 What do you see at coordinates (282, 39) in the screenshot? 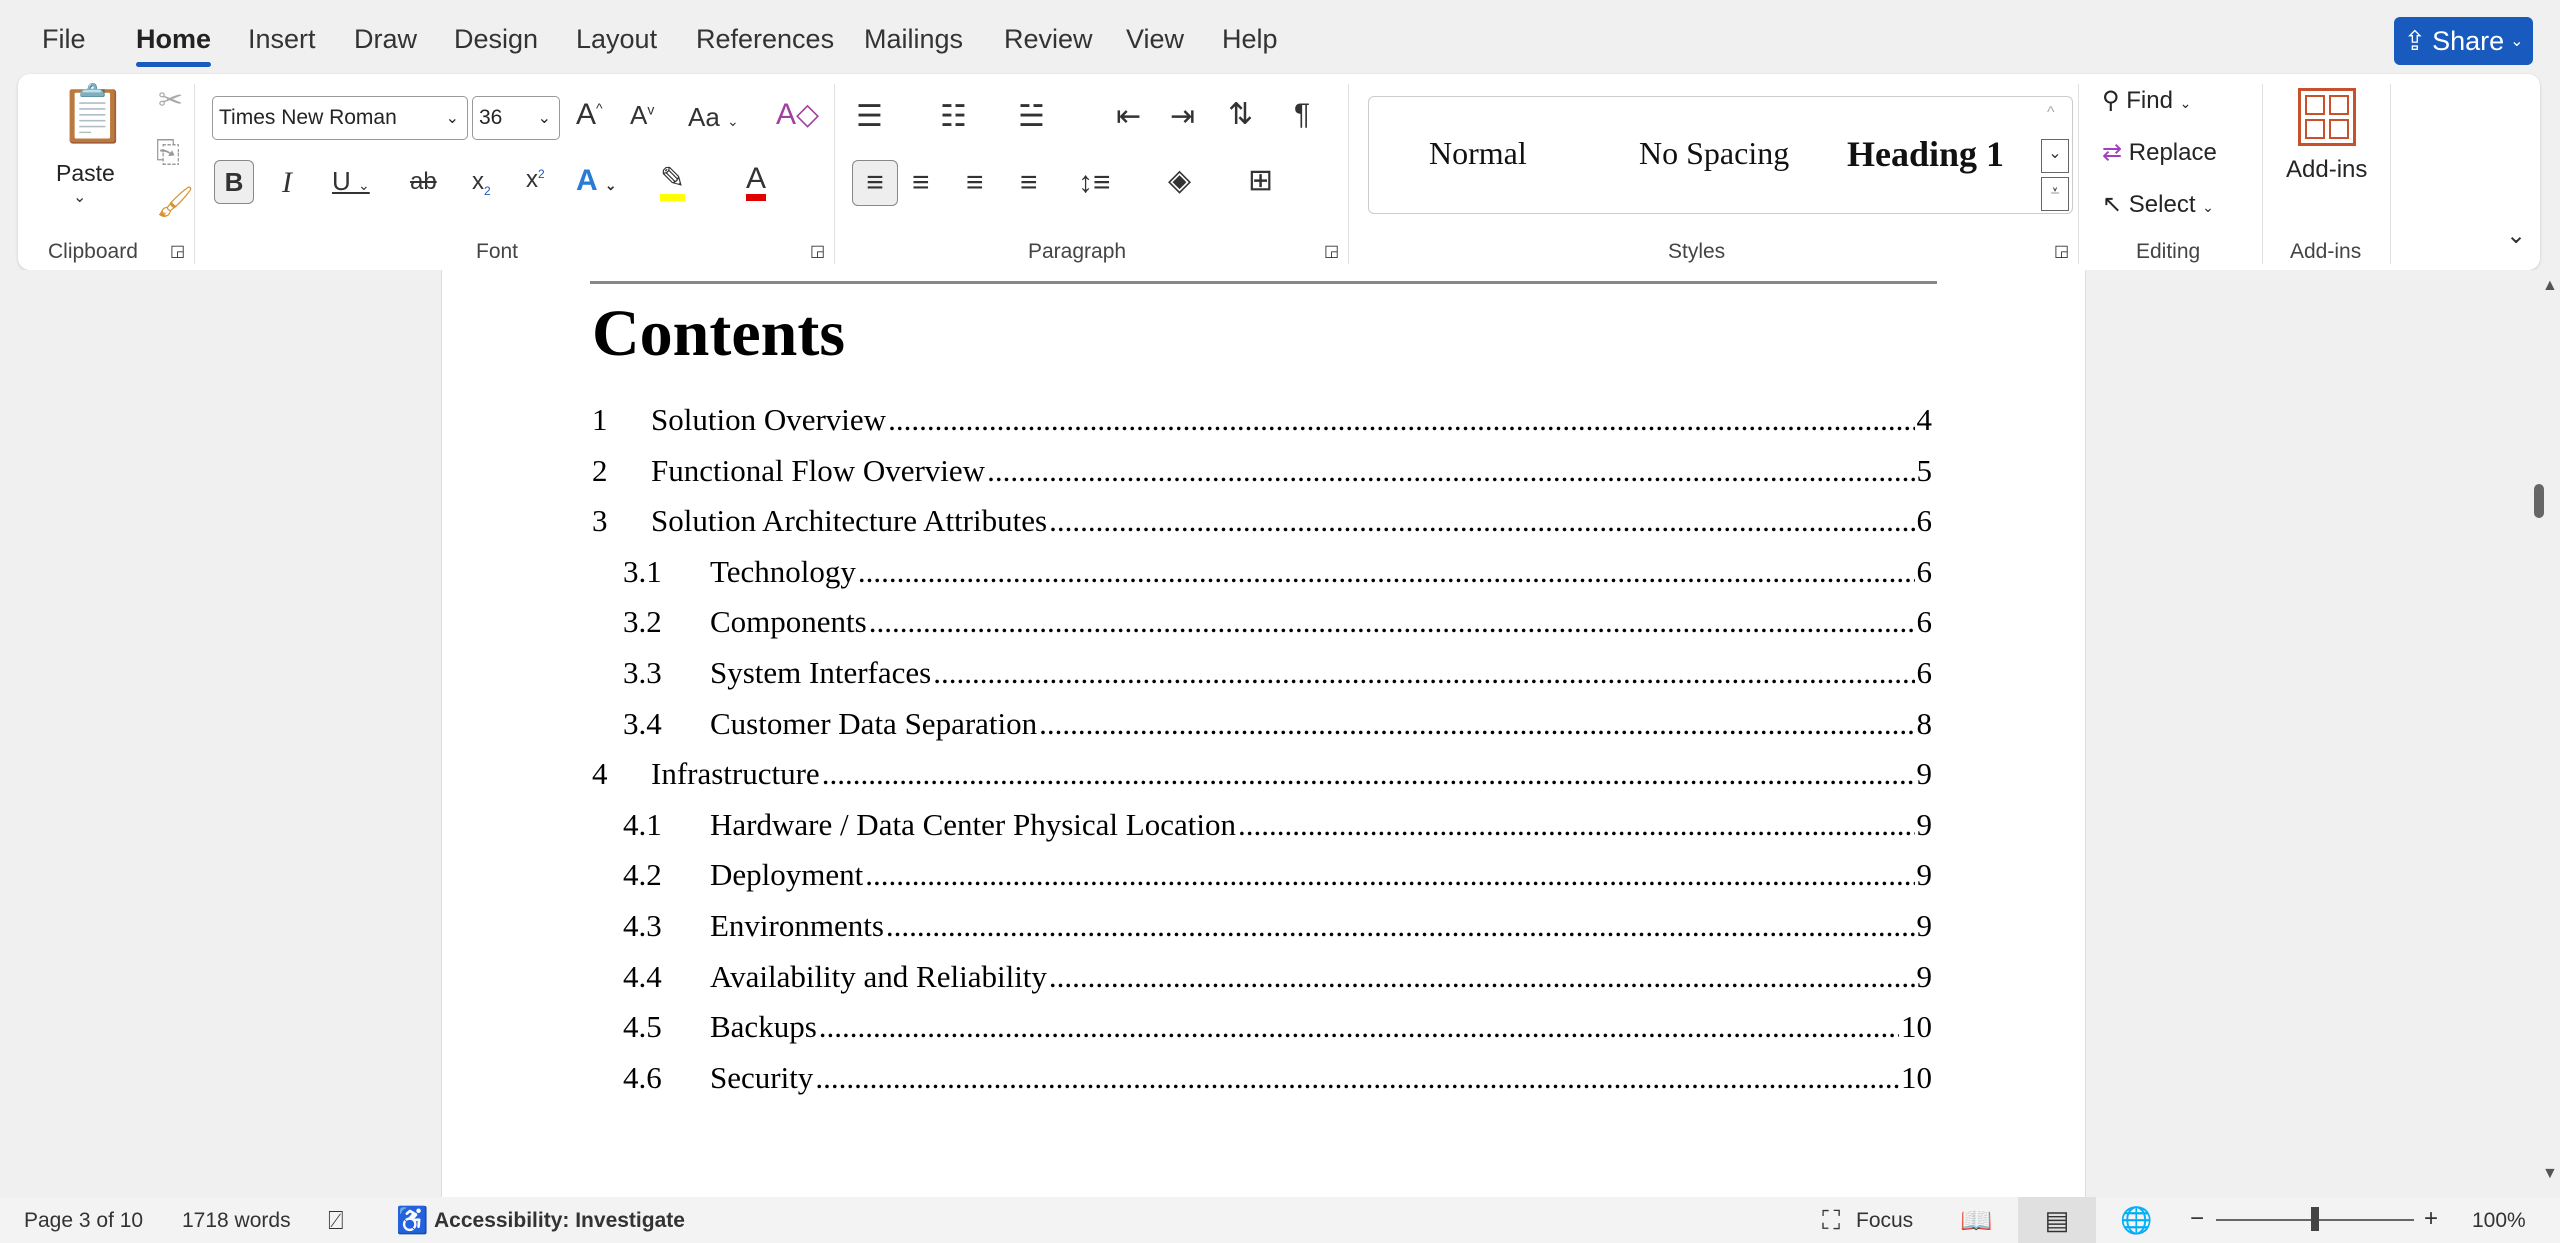
I see `tab-insert: Insert` at bounding box center [282, 39].